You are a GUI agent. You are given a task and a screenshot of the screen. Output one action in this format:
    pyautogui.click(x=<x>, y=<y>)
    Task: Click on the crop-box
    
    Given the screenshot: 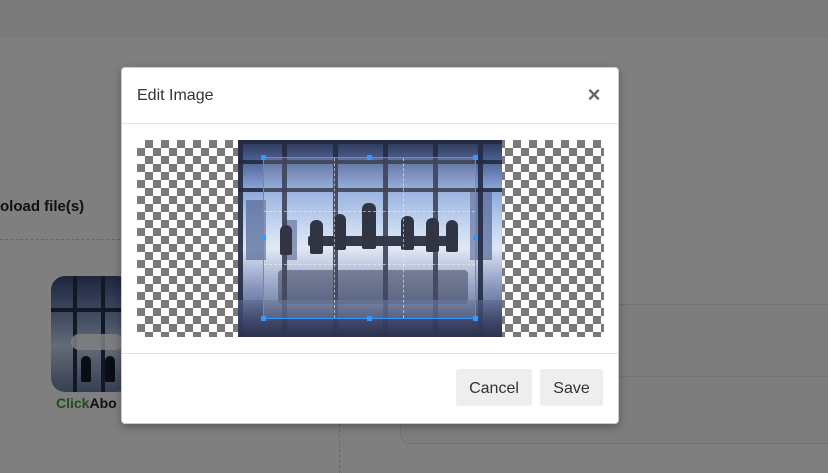 What is the action you would take?
    pyautogui.click(x=369, y=238)
    